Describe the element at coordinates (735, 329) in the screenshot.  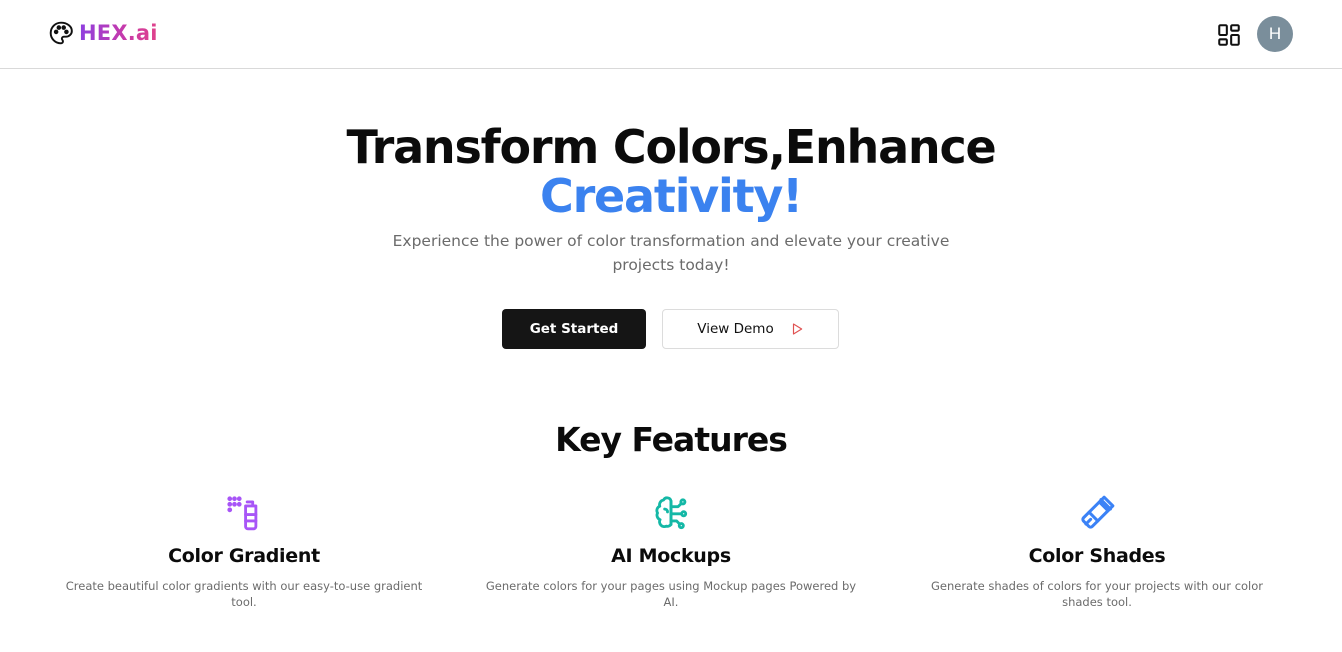
I see `view-demo-label: View Demo` at that location.